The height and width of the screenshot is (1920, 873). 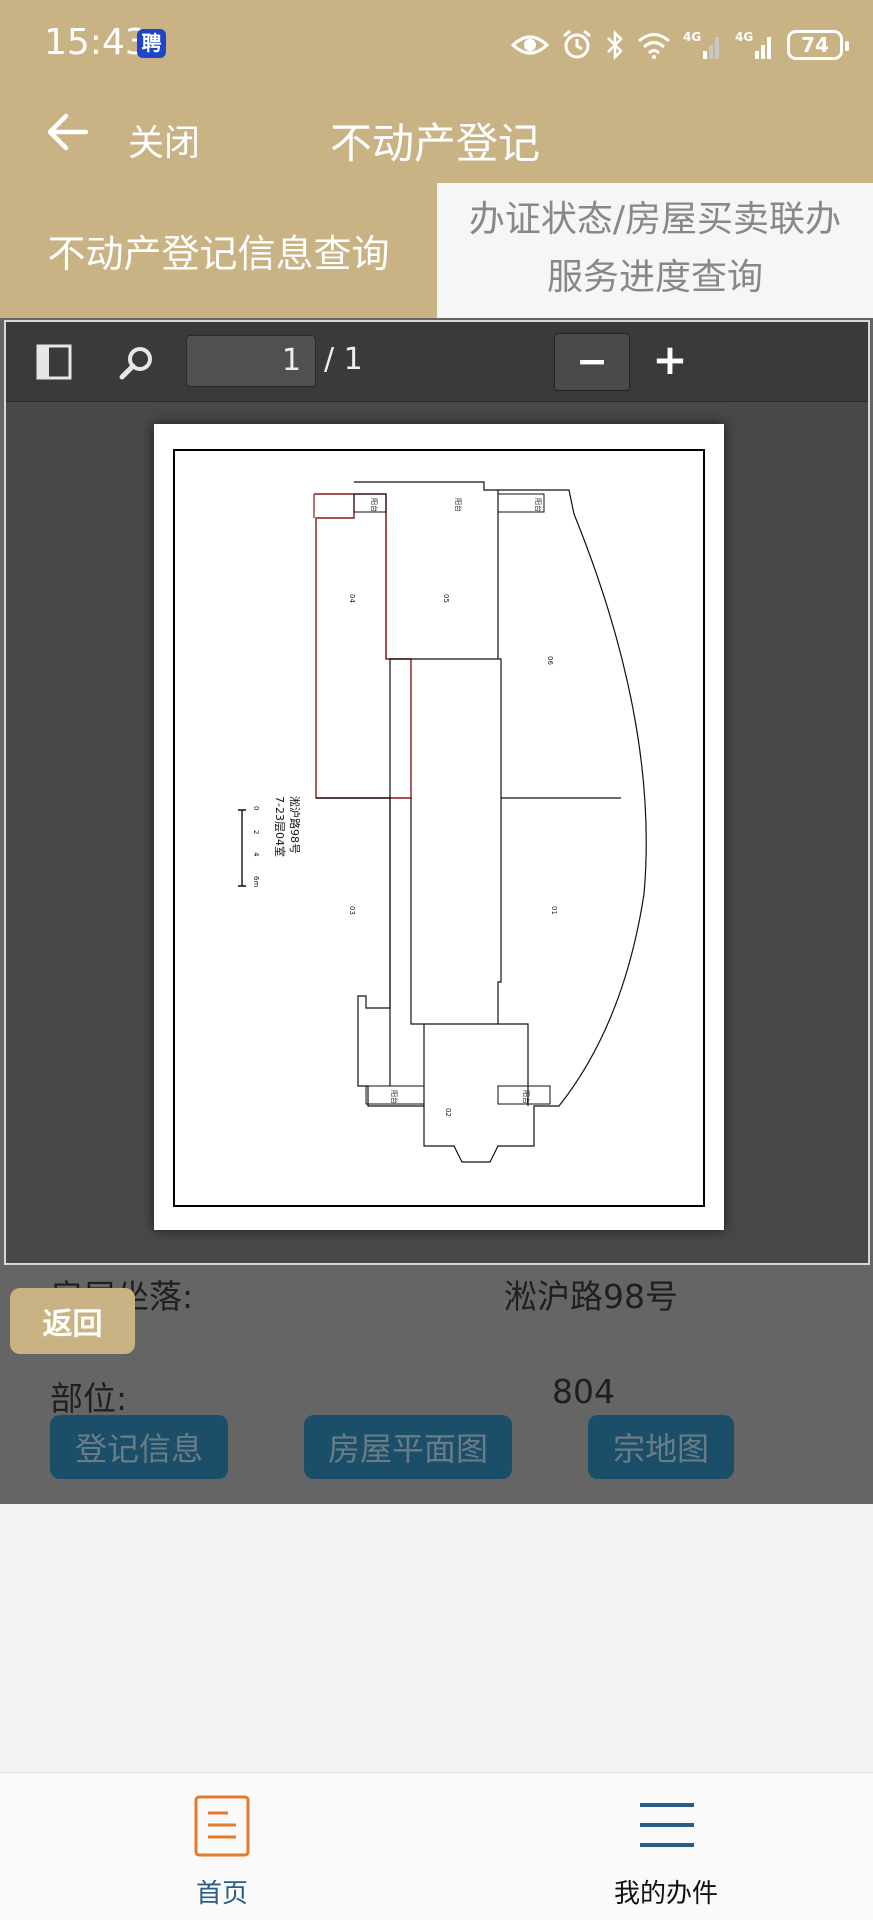 What do you see at coordinates (222, 1826) in the screenshot?
I see `document-icon` at bounding box center [222, 1826].